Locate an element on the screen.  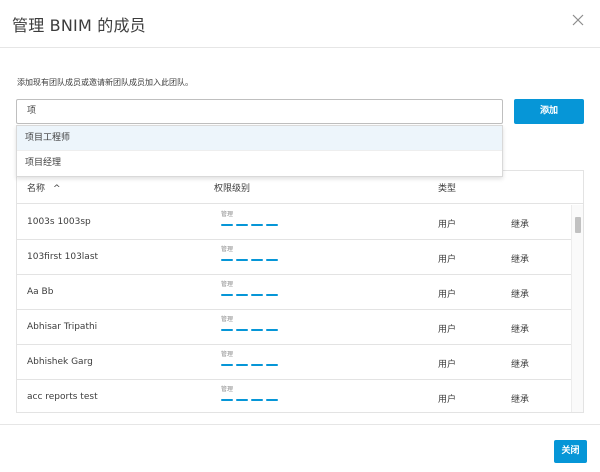
member-name: Aa Bb is located at coordinates (40, 292).